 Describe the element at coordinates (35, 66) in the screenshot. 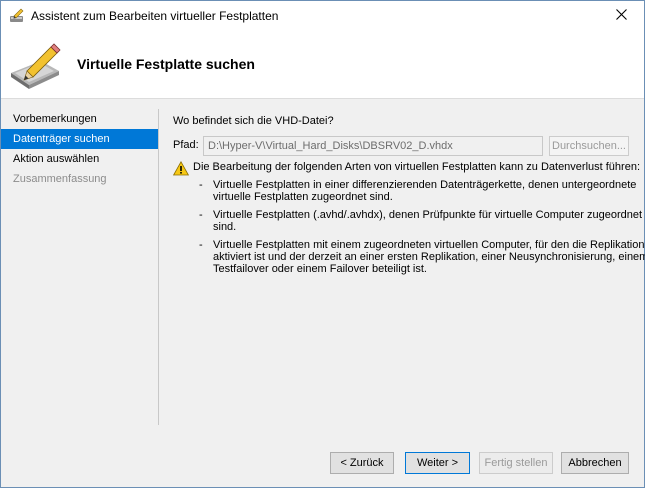

I see `disk-pencil-icon` at that location.